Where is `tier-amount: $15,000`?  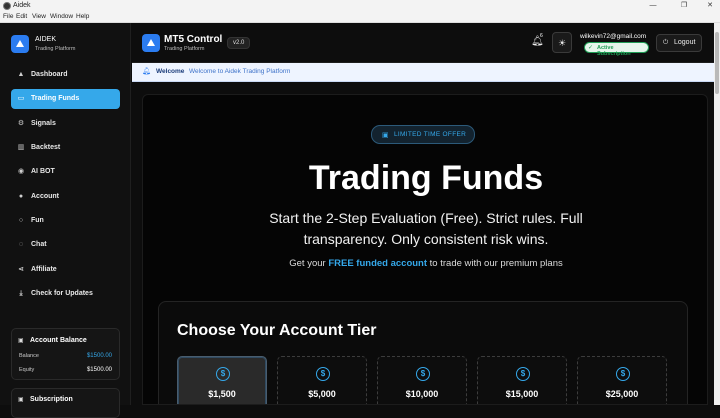
tier-amount: $15,000 is located at coordinates (522, 394).